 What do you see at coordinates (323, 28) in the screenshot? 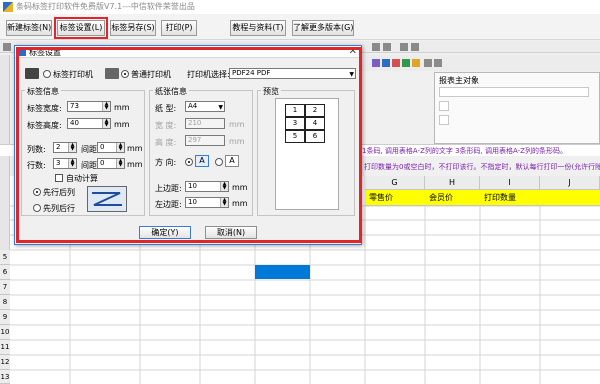
I see `more-versions-button: 了解更多版本(G)` at bounding box center [323, 28].